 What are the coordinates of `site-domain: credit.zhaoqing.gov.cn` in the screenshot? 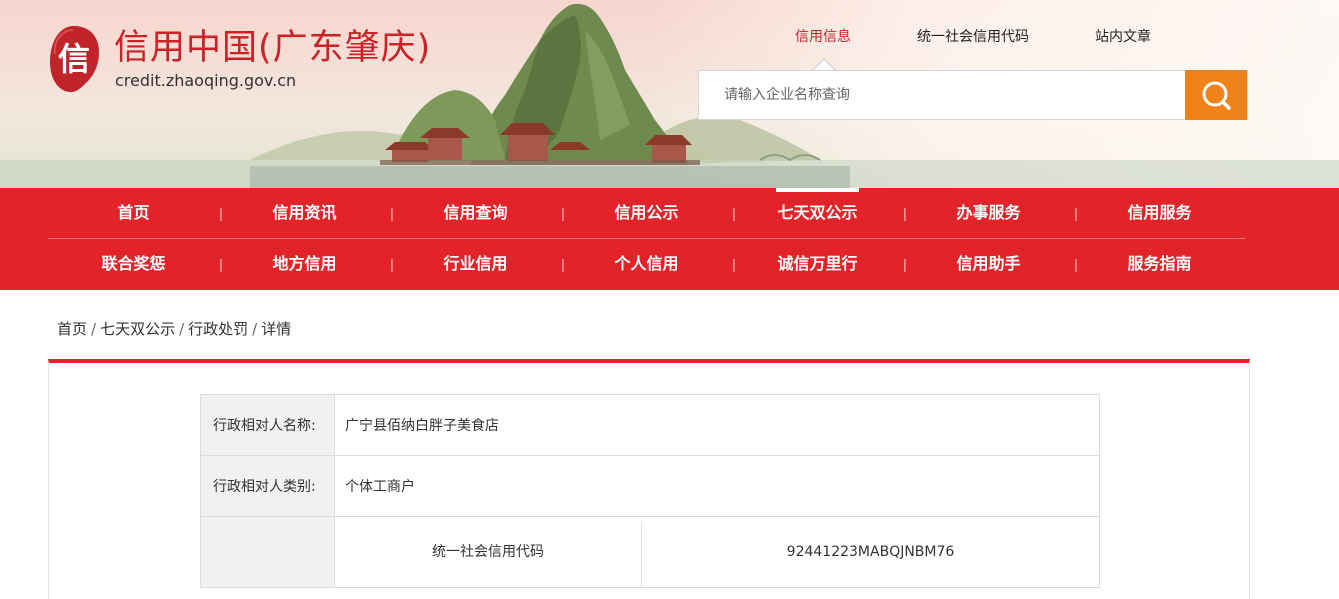 It's located at (206, 80).